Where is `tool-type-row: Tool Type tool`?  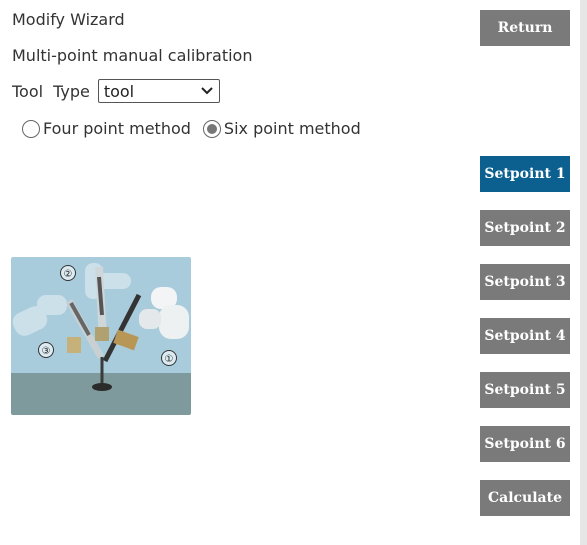
tool-type-row: Tool Type tool is located at coordinates (116, 91).